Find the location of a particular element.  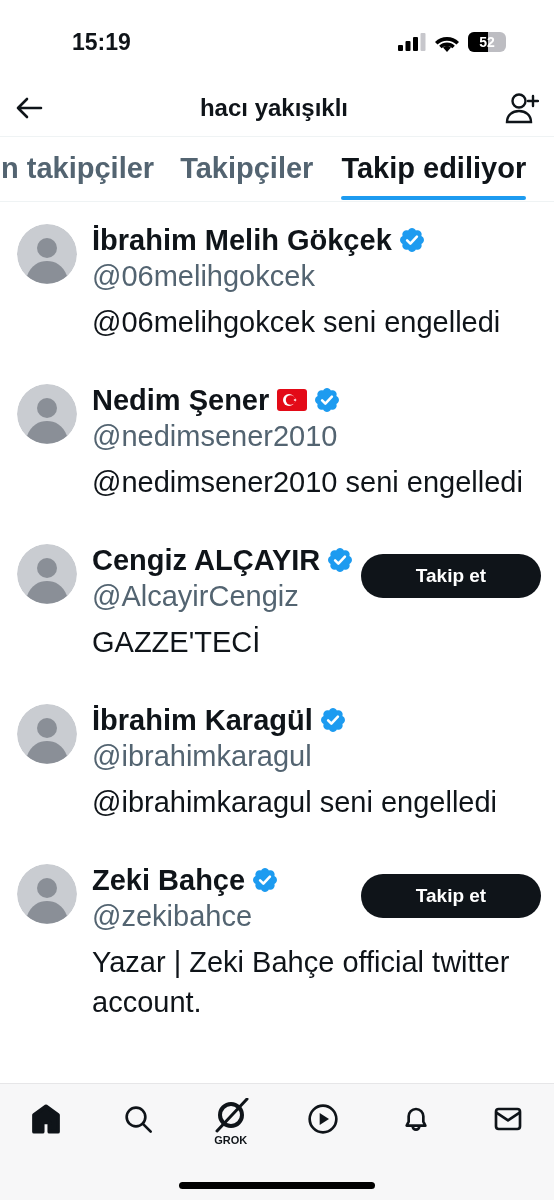

tab: n takipçiler is located at coordinates (78, 169).